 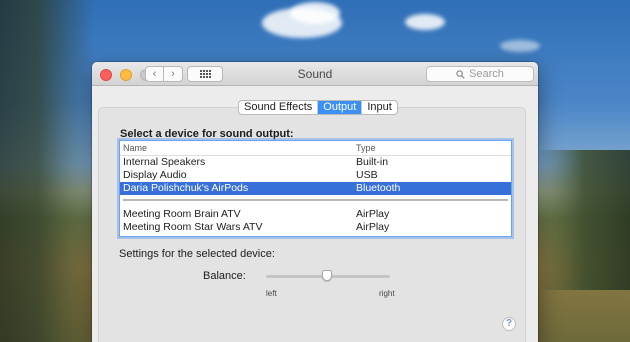 I want to click on wallpaper-trees-right, so click(x=584, y=220).